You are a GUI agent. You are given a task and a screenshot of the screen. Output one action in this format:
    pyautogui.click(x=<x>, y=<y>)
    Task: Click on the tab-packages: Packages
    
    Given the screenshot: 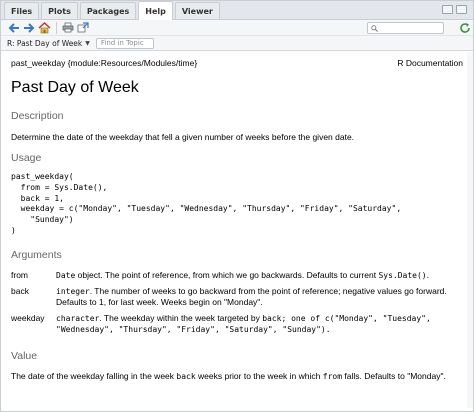 What is the action you would take?
    pyautogui.click(x=108, y=10)
    